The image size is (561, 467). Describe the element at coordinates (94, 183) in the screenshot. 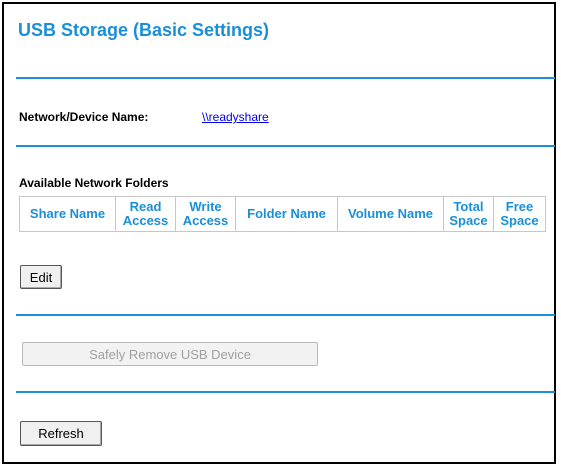

I see `folders-heading: Available Network Folders` at that location.